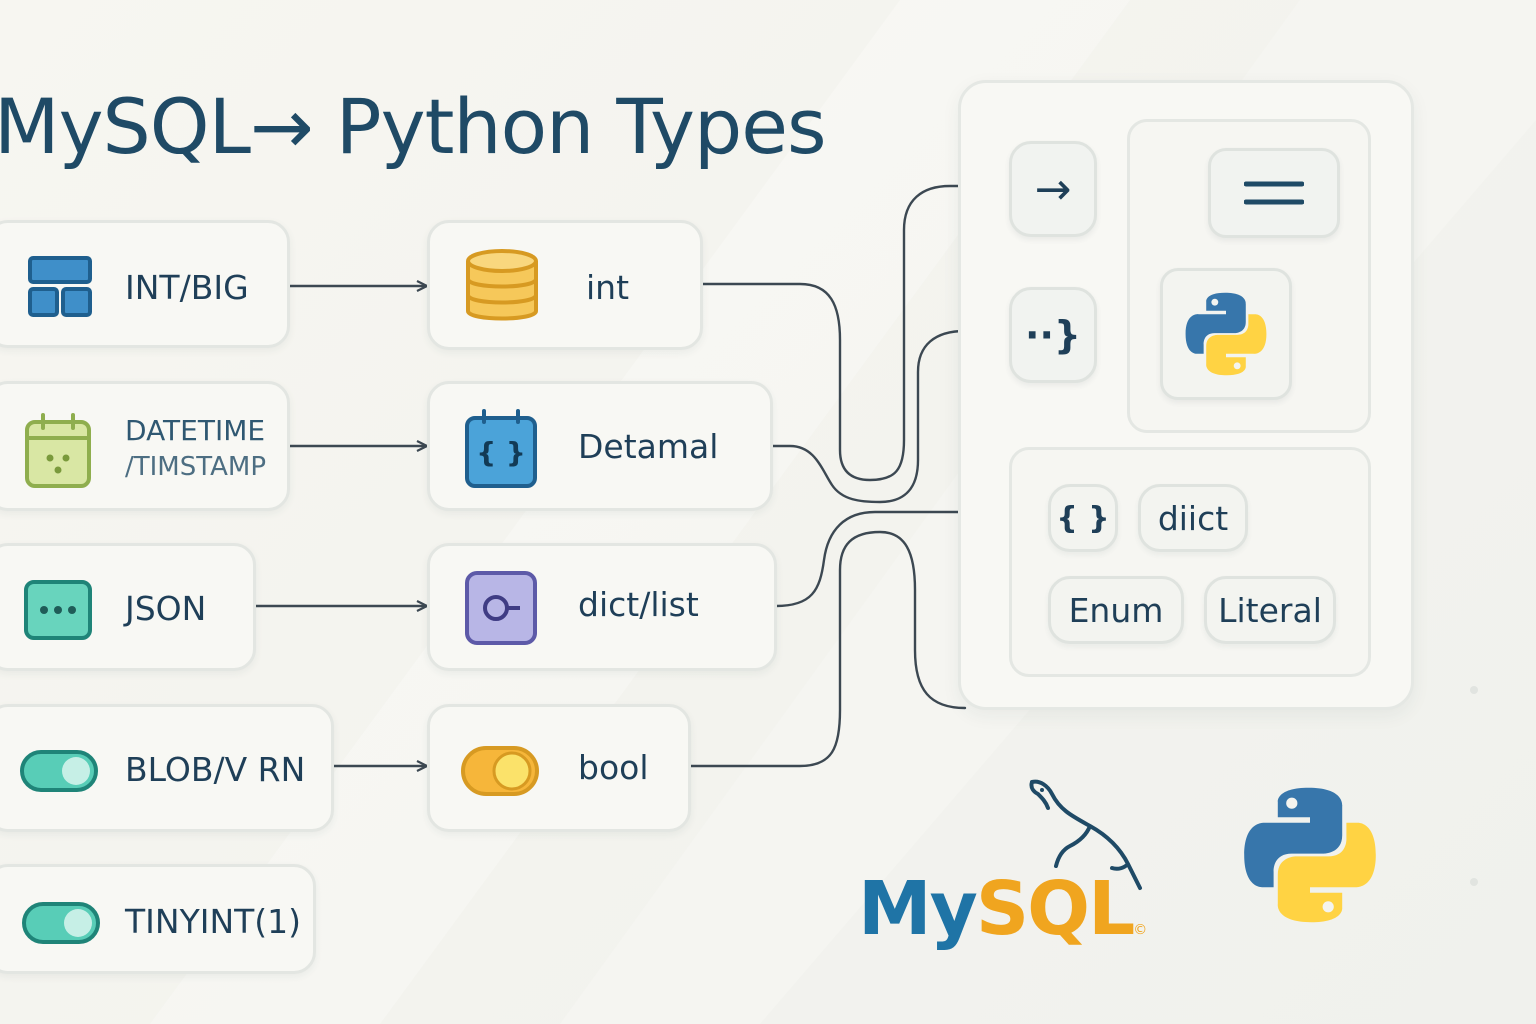 This screenshot has width=1536, height=1024. I want to click on braces-icon: ··}, so click(1053, 335).